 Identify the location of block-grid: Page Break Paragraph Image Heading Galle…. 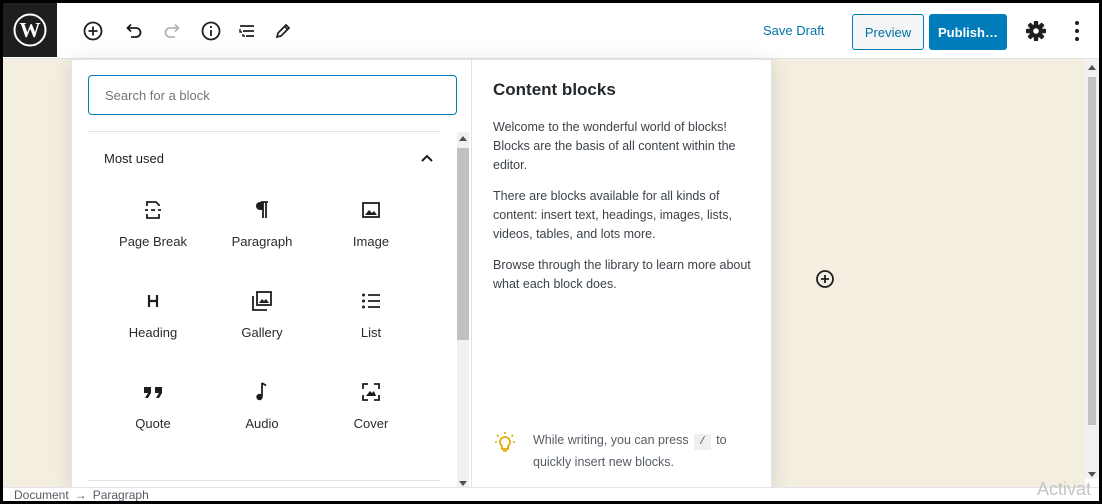
(265, 323).